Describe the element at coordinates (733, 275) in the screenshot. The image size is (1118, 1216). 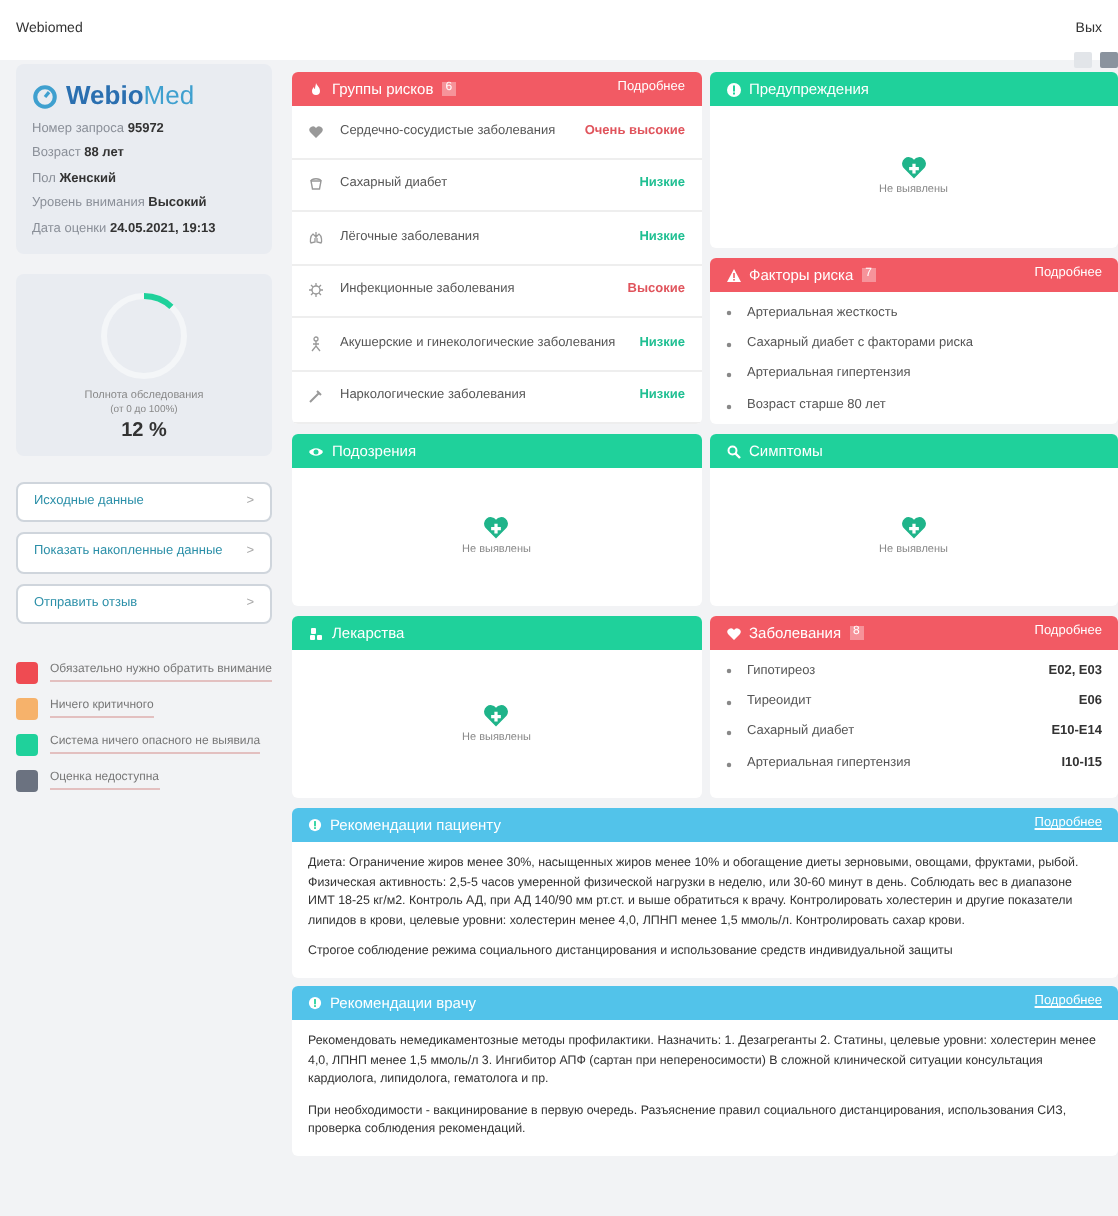
I see `warning-icon` at that location.